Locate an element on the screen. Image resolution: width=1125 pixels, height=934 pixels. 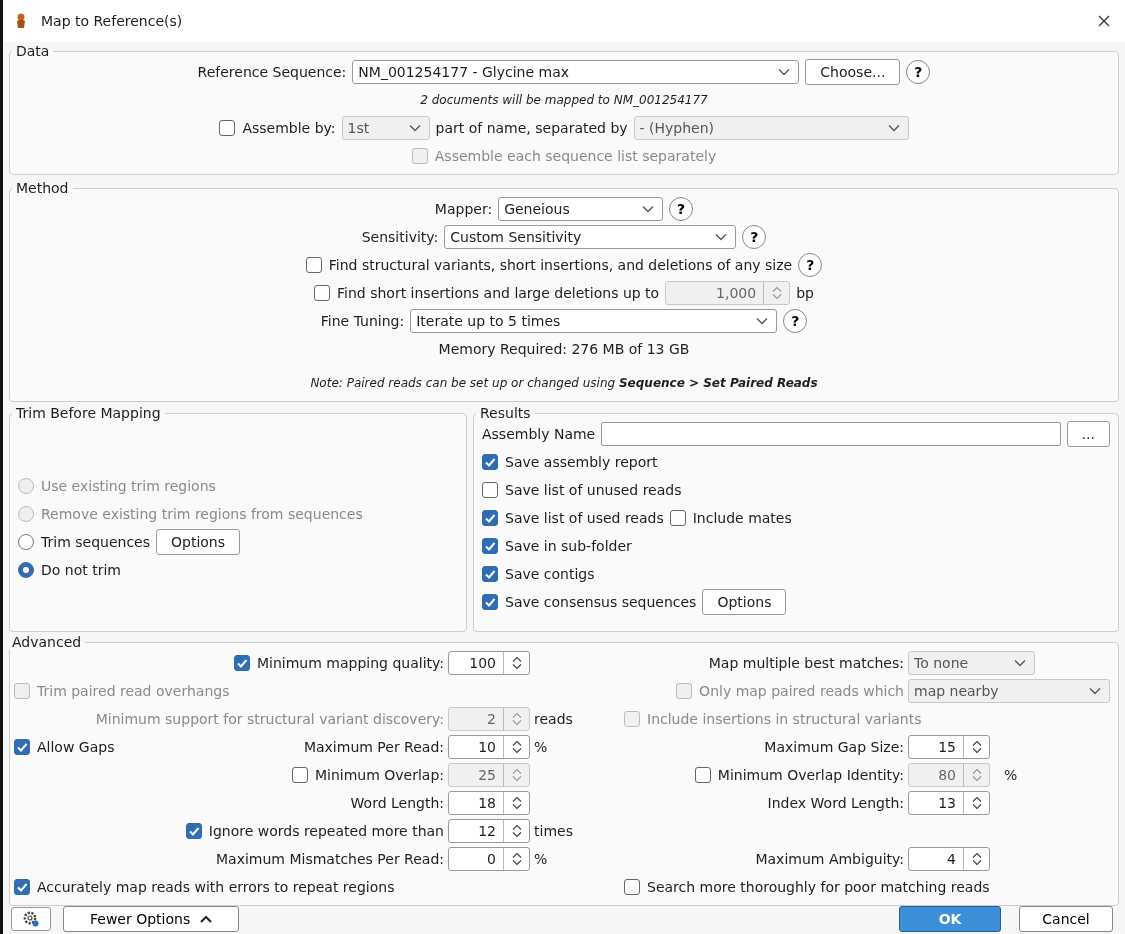
app-icon is located at coordinates (21, 21).